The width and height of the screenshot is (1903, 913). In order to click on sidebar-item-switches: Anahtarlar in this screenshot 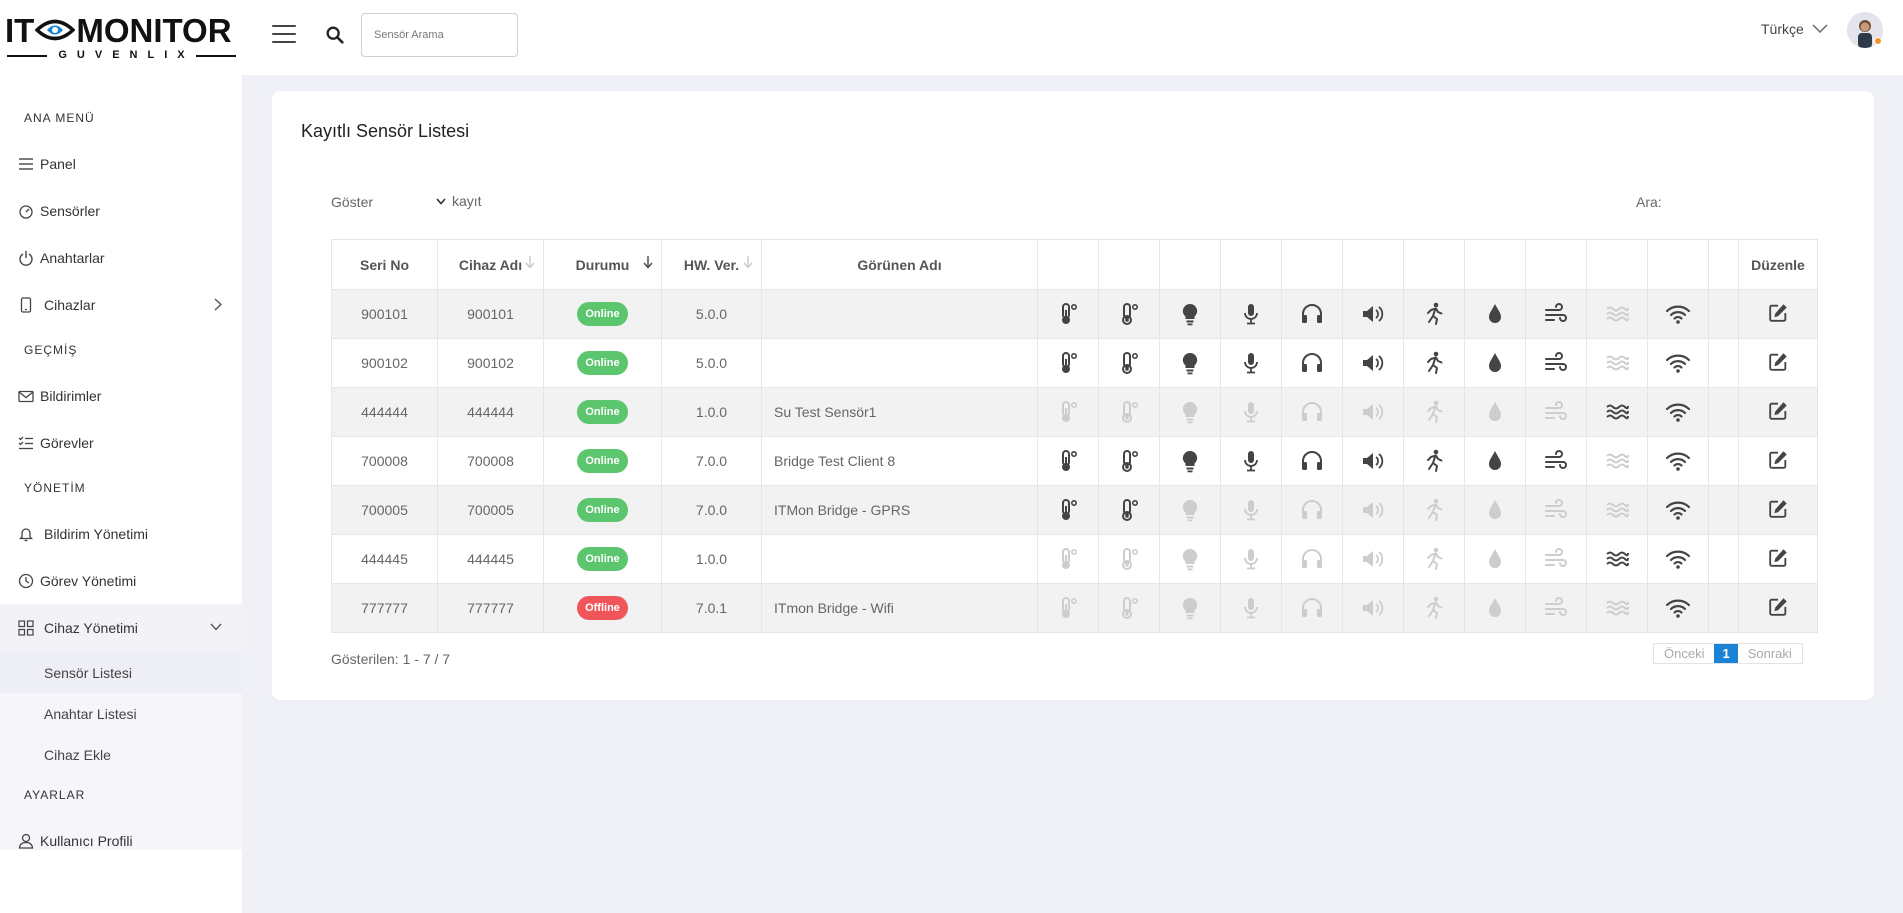, I will do `click(121, 258)`.